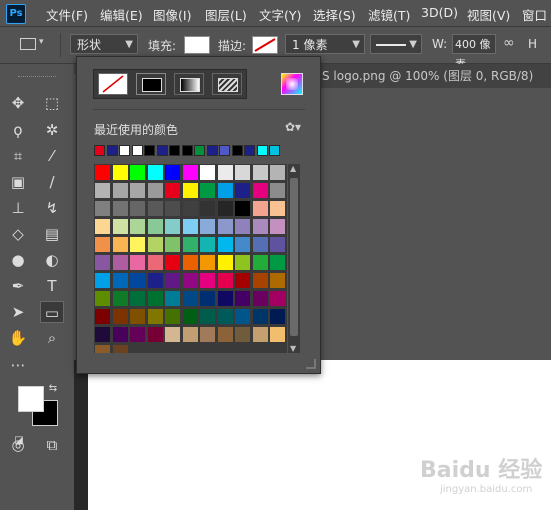 Image resolution: width=551 pixels, height=510 pixels. Describe the element at coordinates (67, 14) in the screenshot. I see `menu-file: 文件(F)` at that location.